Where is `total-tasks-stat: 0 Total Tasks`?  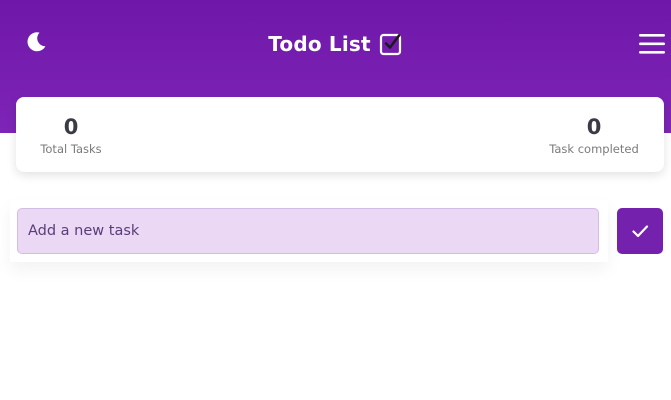
total-tasks-stat: 0 Total Tasks is located at coordinates (71, 135).